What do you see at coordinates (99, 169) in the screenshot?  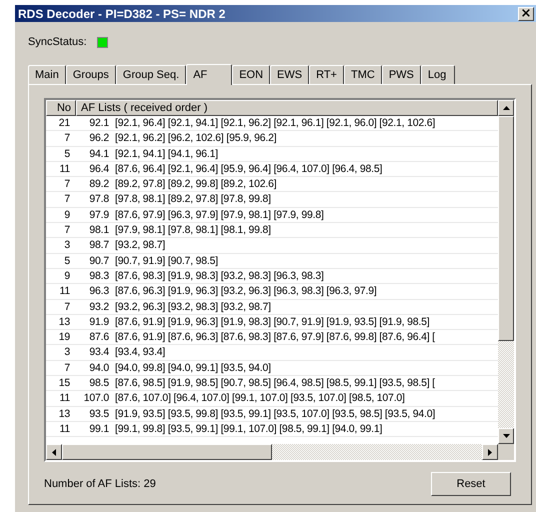 I see `table-cell-text: 96.4` at bounding box center [99, 169].